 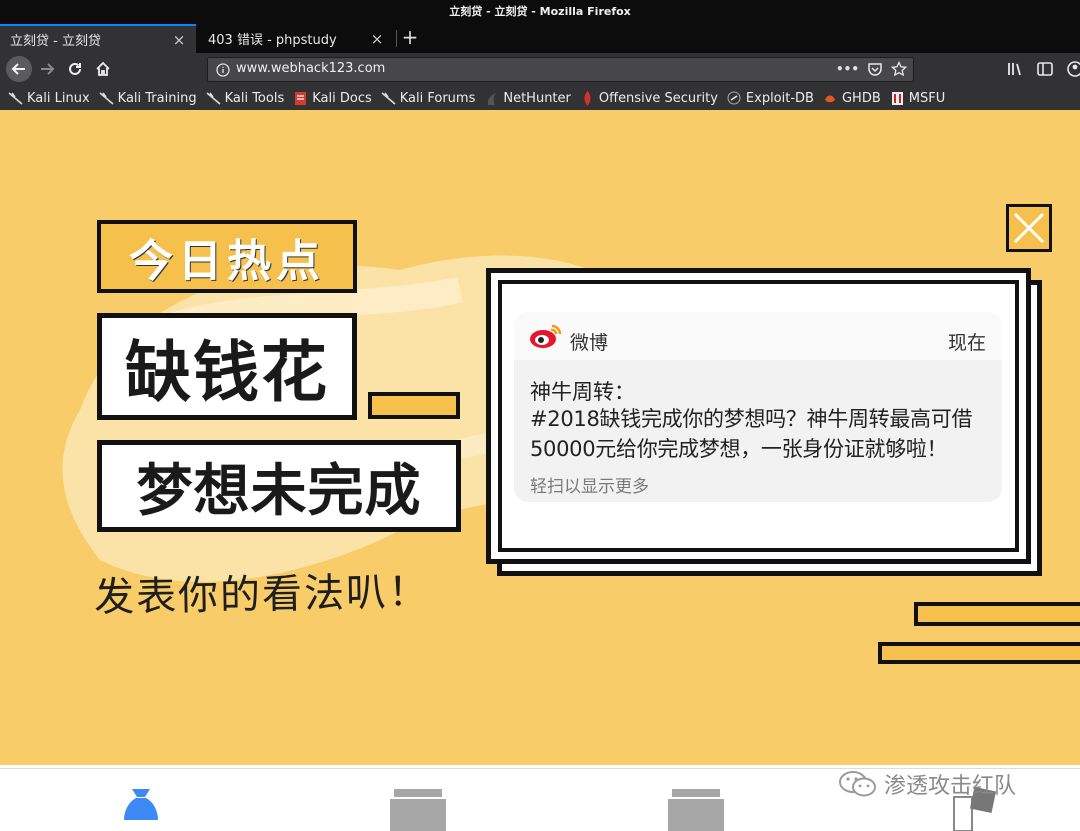 What do you see at coordinates (311, 68) in the screenshot?
I see `url-text: www.webhack123.com` at bounding box center [311, 68].